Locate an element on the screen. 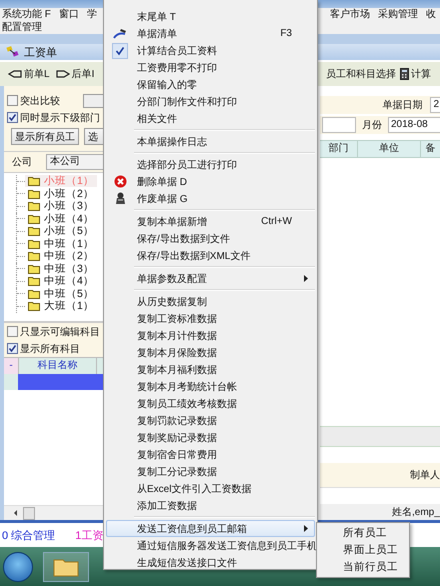  menu-item: 保留输入的零 is located at coordinates (210, 84).